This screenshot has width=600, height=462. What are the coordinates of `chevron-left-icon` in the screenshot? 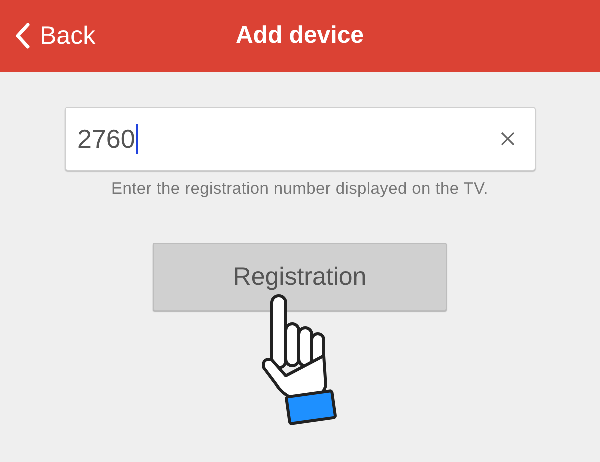 It's located at (23, 36).